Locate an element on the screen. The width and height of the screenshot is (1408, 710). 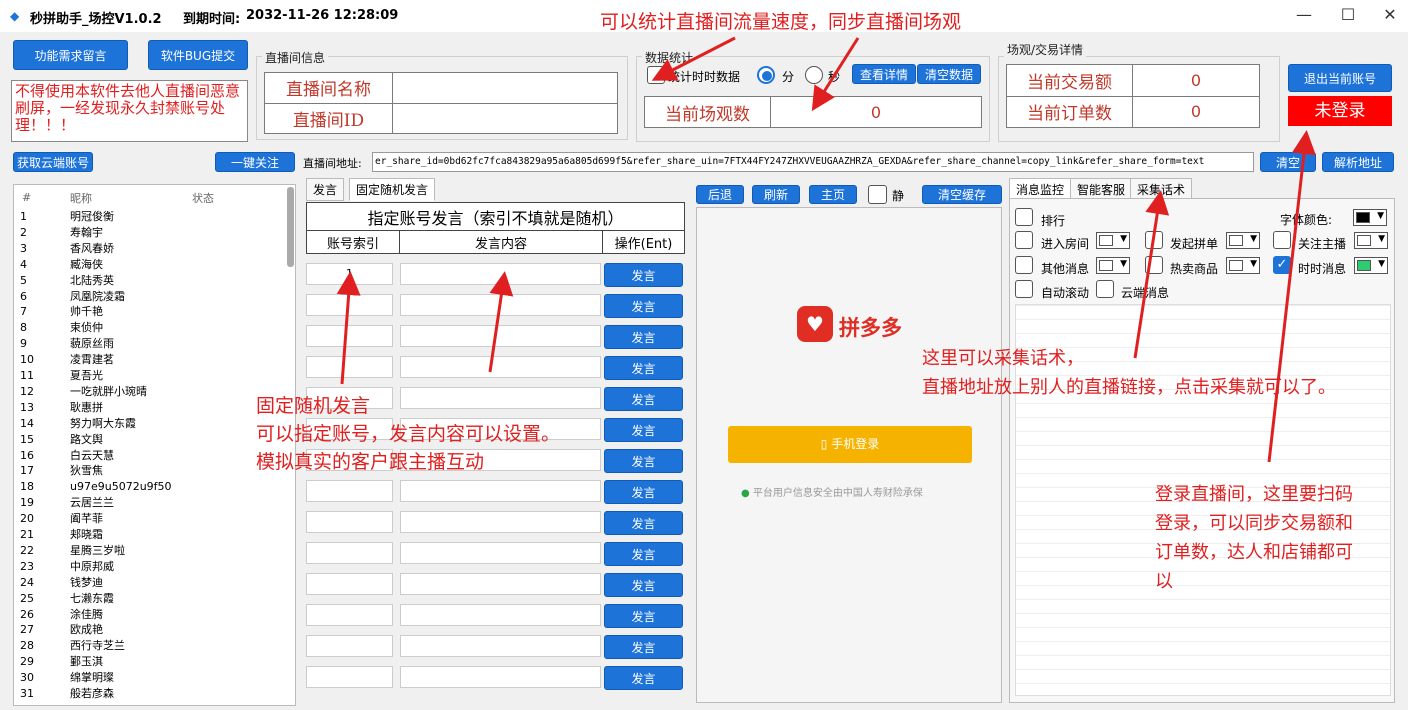
table-row: 28 西行寺芝兰 is located at coordinates (149, 646).